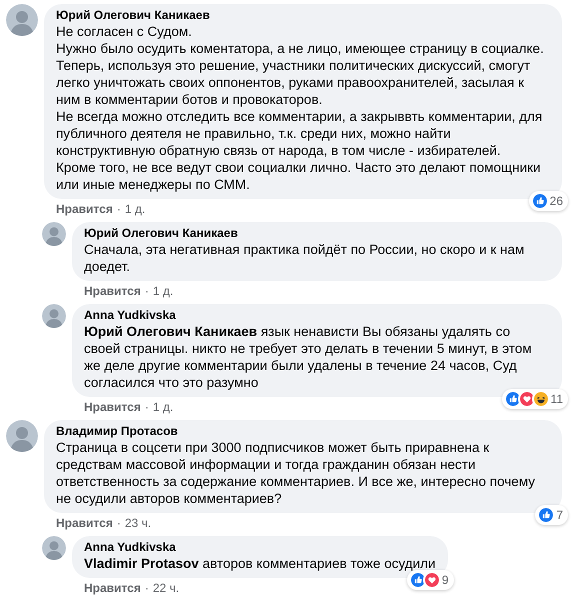 Image resolution: width=574 pixels, height=600 pixels. I want to click on reaction-count: 26, so click(556, 201).